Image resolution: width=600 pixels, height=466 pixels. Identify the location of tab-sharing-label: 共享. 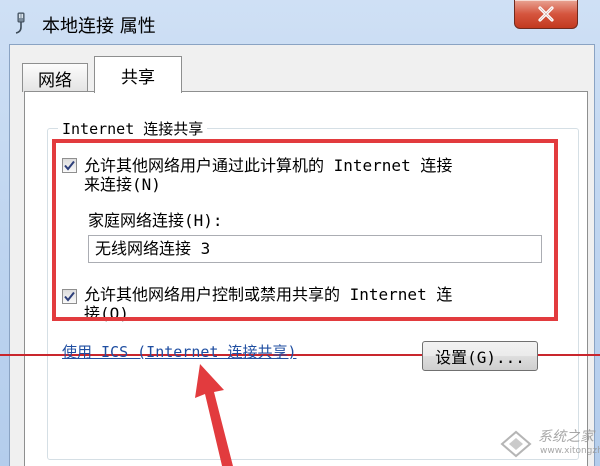
(138, 77).